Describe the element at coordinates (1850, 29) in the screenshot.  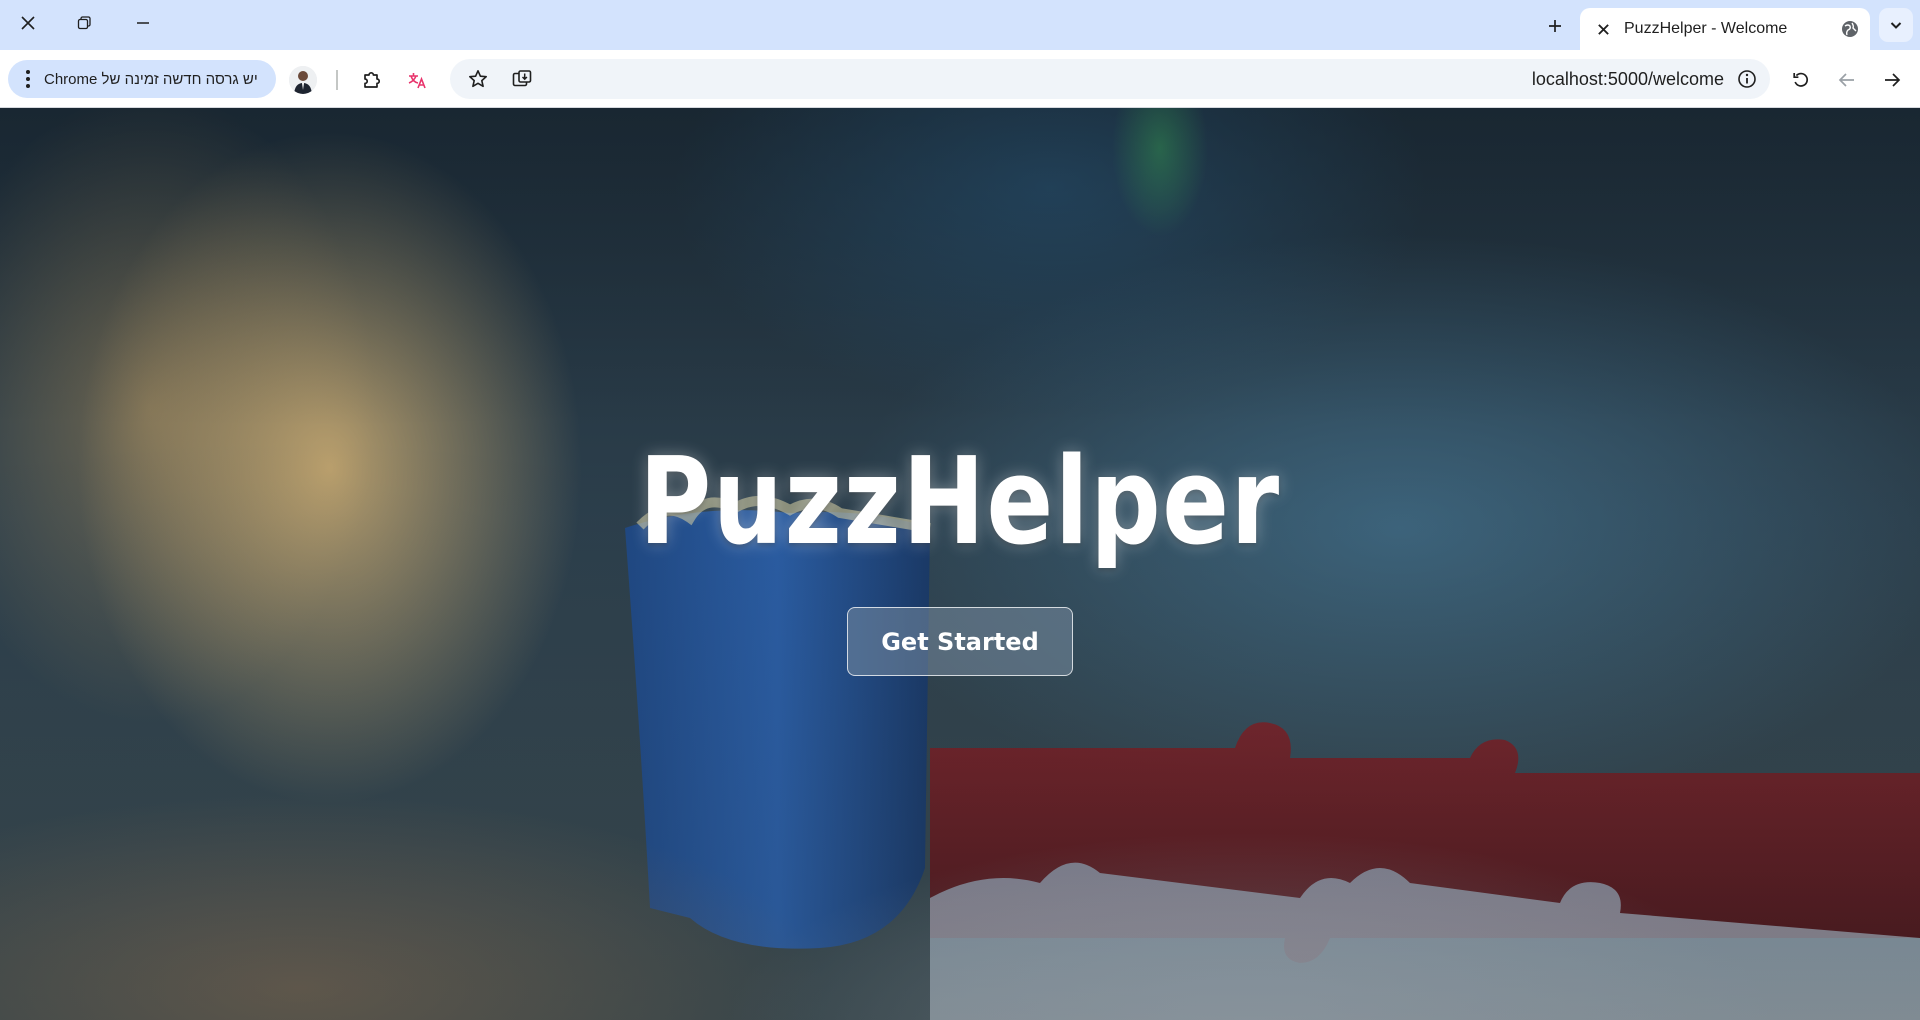
I see `globe-icon` at that location.